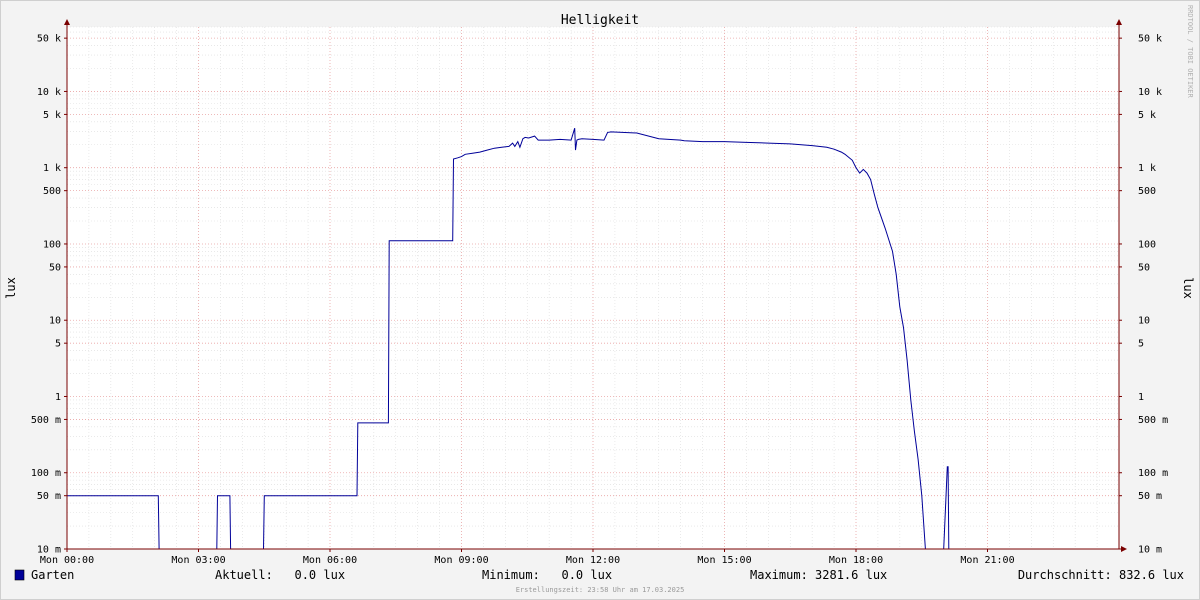 This screenshot has height=600, width=1200. Describe the element at coordinates (46, 420) in the screenshot. I see `y-tick-label: 500 m` at that location.